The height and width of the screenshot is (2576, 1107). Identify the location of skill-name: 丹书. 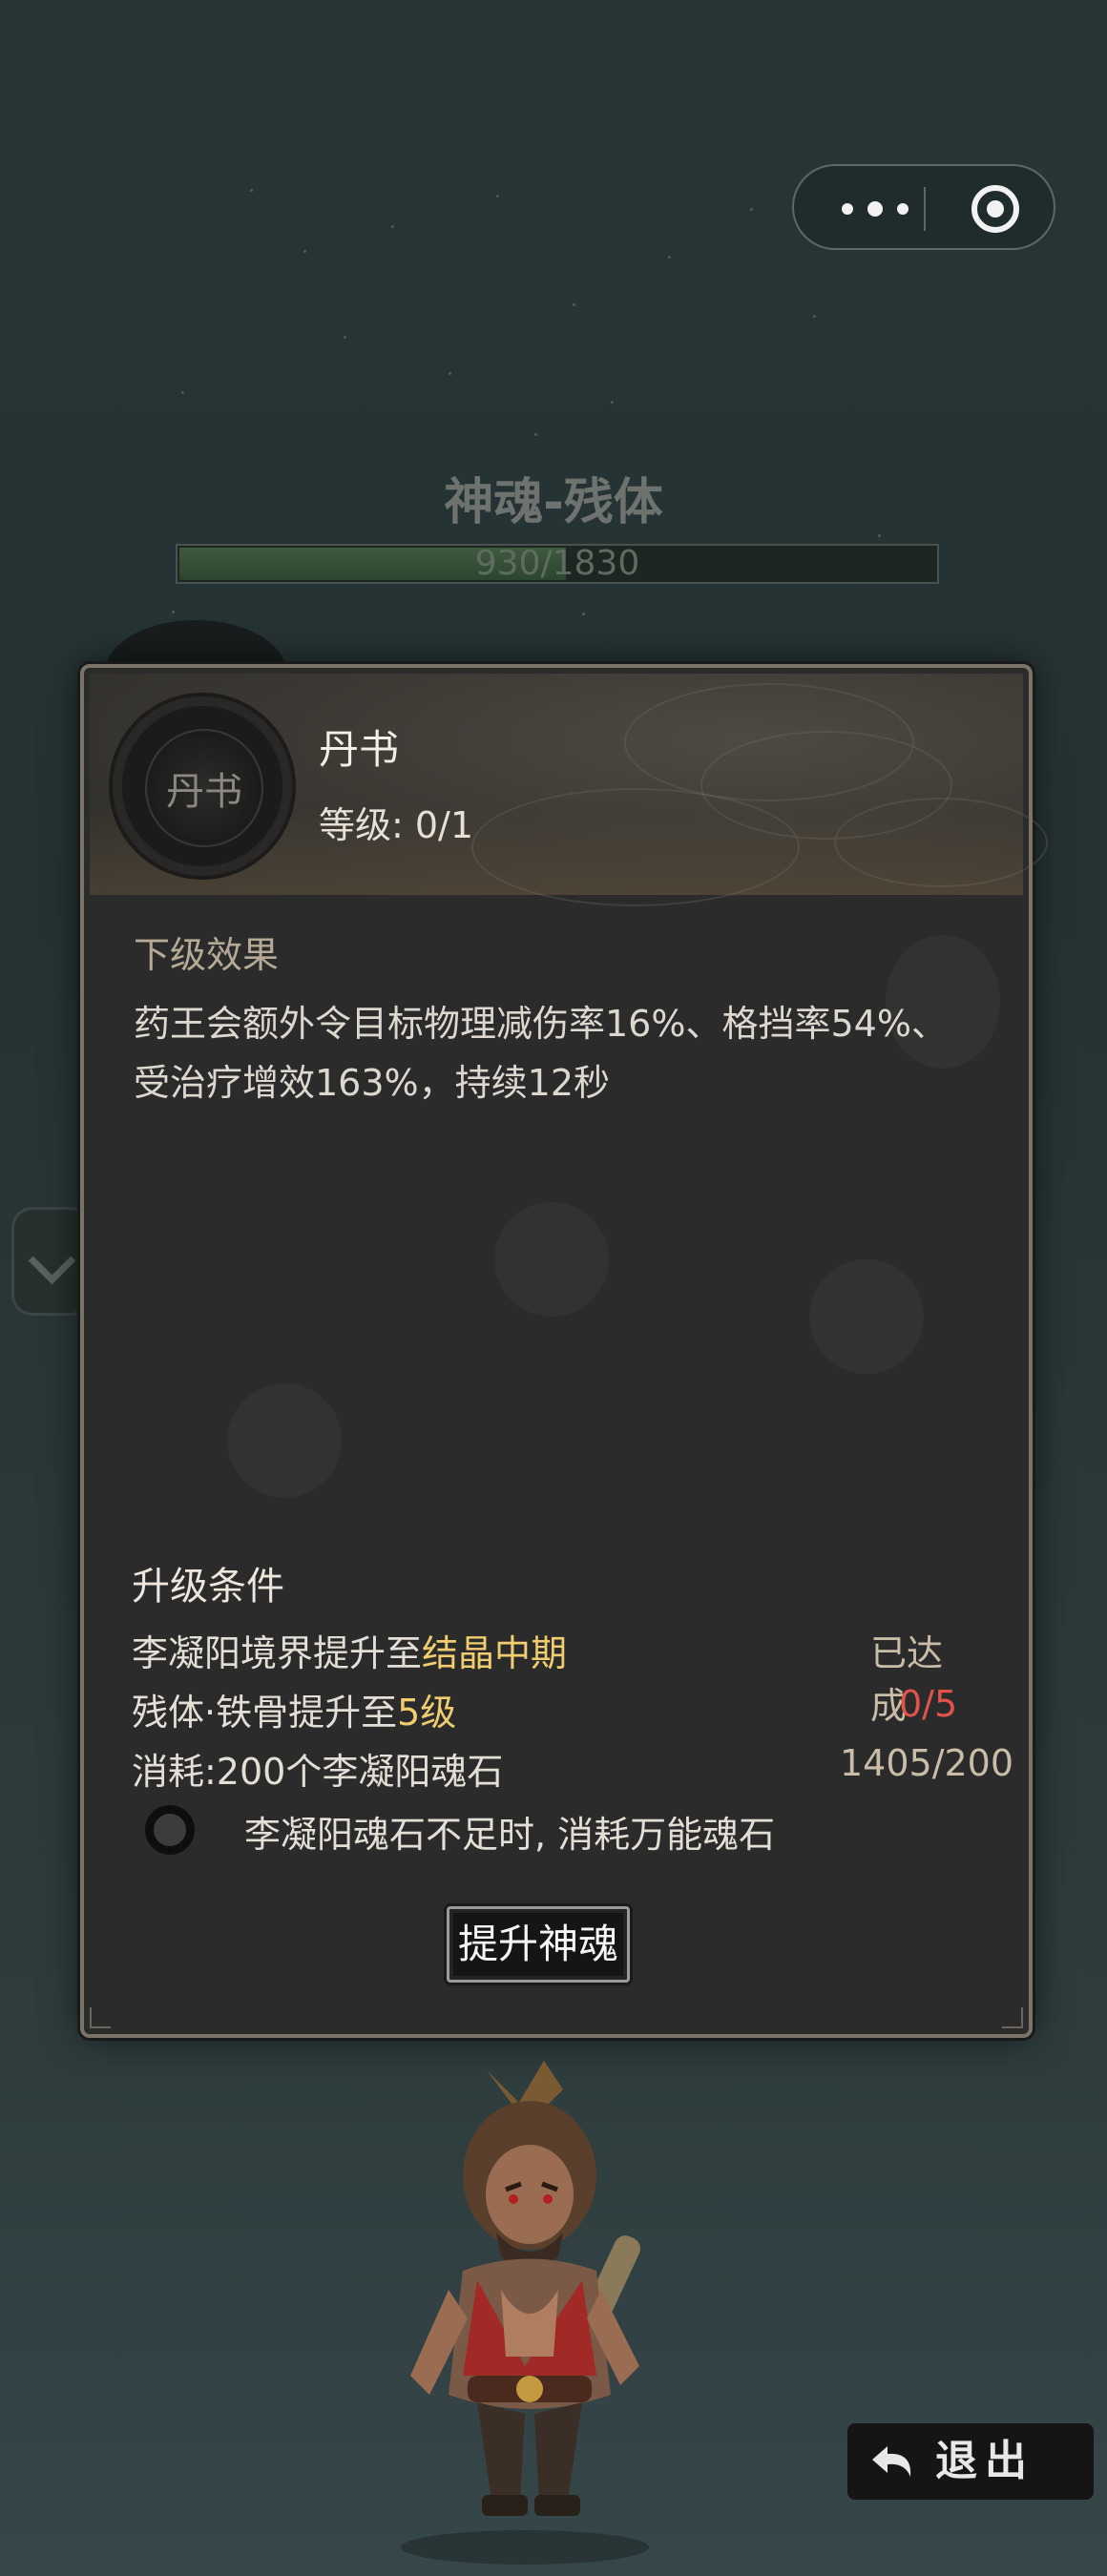
(359, 749).